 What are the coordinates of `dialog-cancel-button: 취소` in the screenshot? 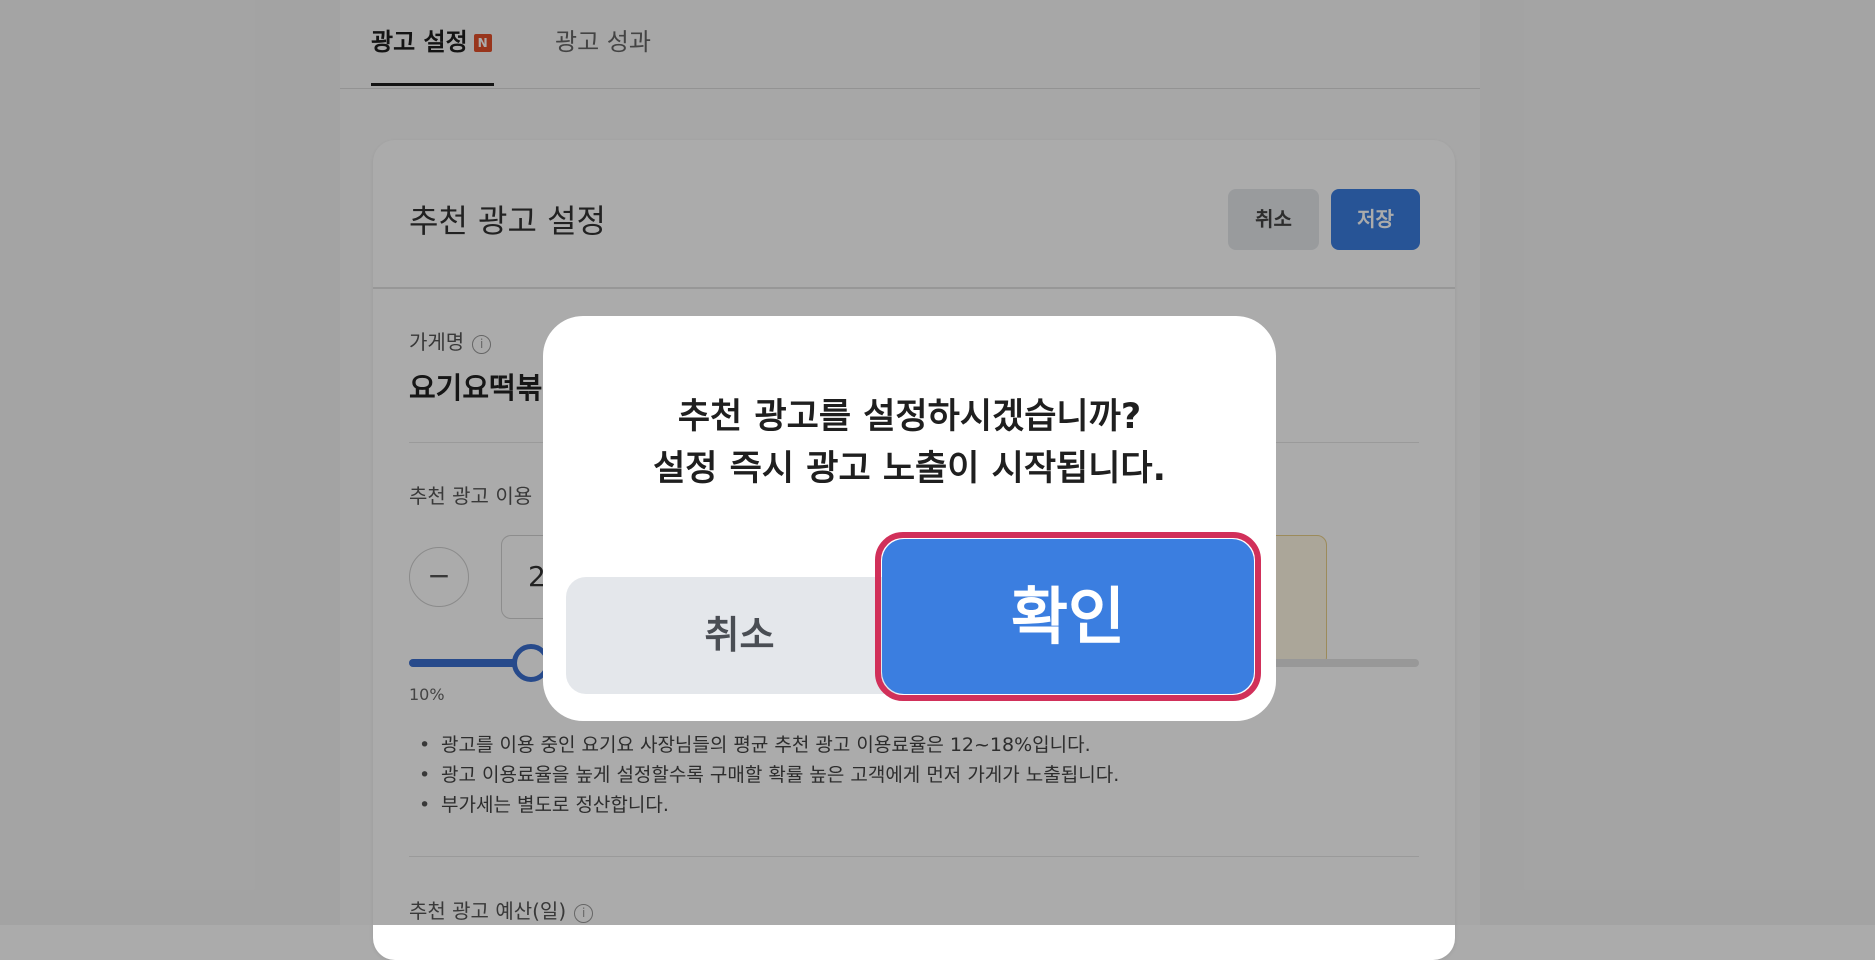 It's located at (739, 635).